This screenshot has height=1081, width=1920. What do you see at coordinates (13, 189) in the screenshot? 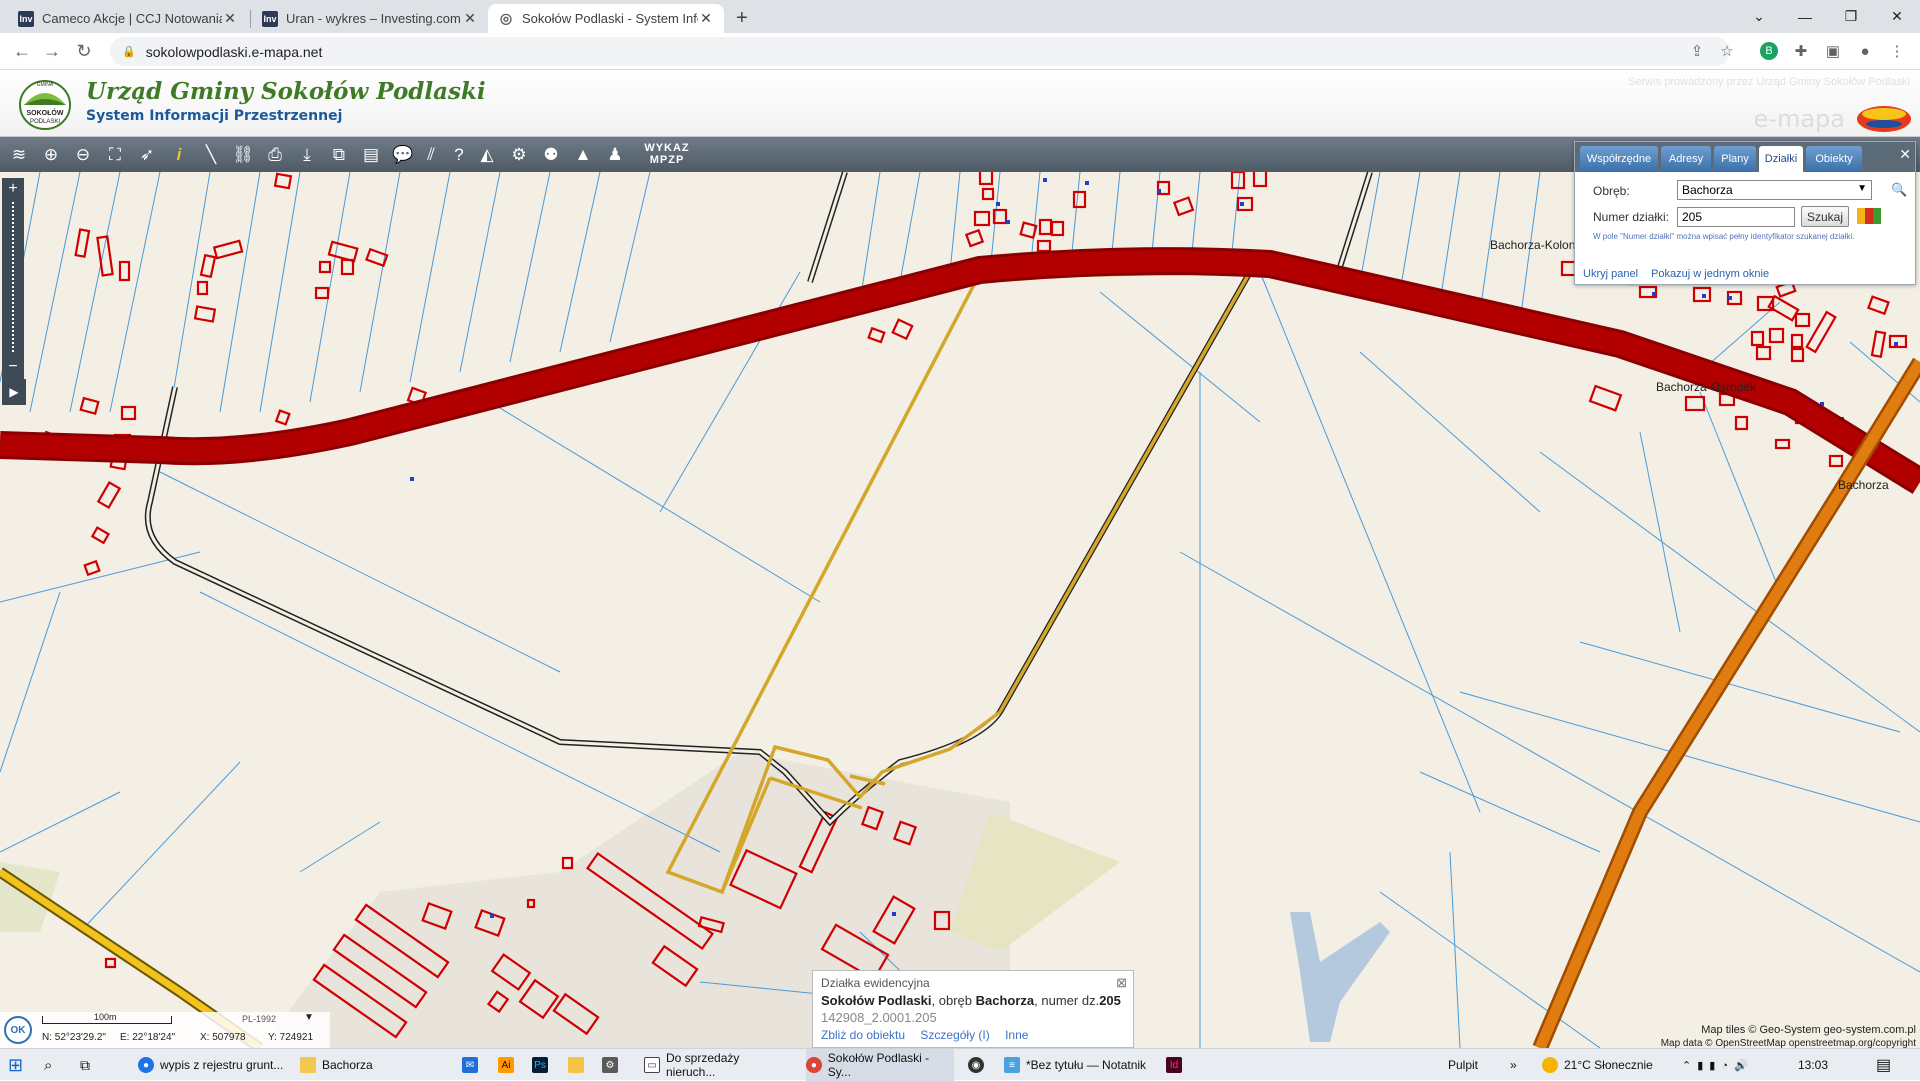
I see `zoom-plus-button: +` at bounding box center [13, 189].